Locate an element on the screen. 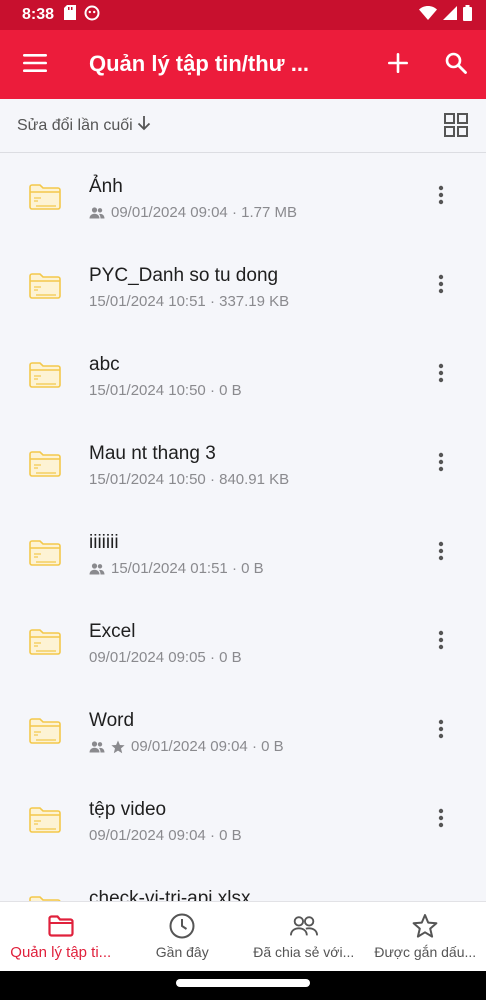  file-name: PYC_Danh so tu dong is located at coordinates (184, 275).